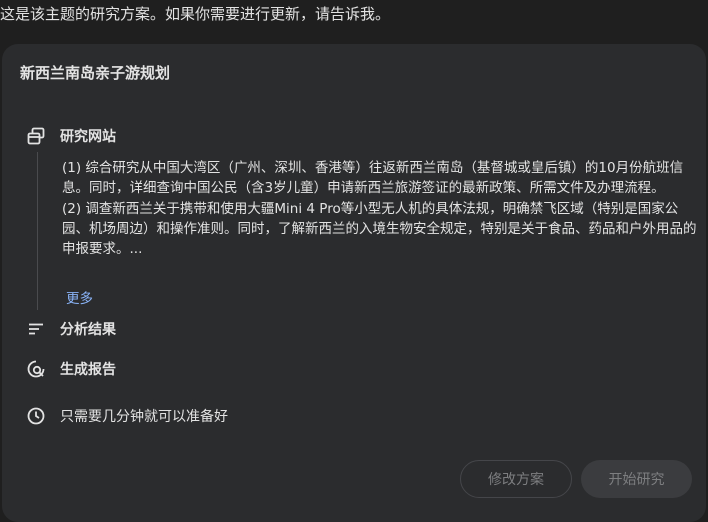  What do you see at coordinates (37, 231) in the screenshot?
I see `step-connector-line` at bounding box center [37, 231].